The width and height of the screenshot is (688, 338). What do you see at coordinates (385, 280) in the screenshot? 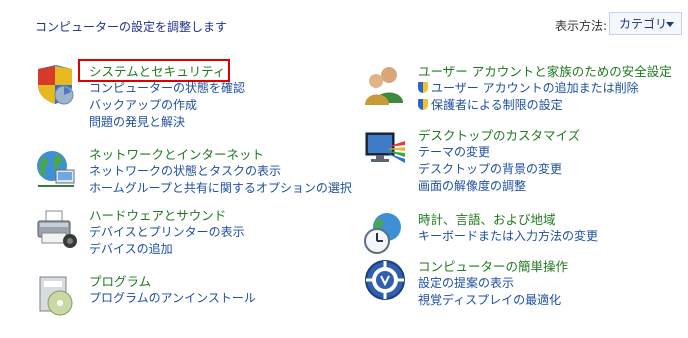
I see `ease-of-access-icon` at bounding box center [385, 280].